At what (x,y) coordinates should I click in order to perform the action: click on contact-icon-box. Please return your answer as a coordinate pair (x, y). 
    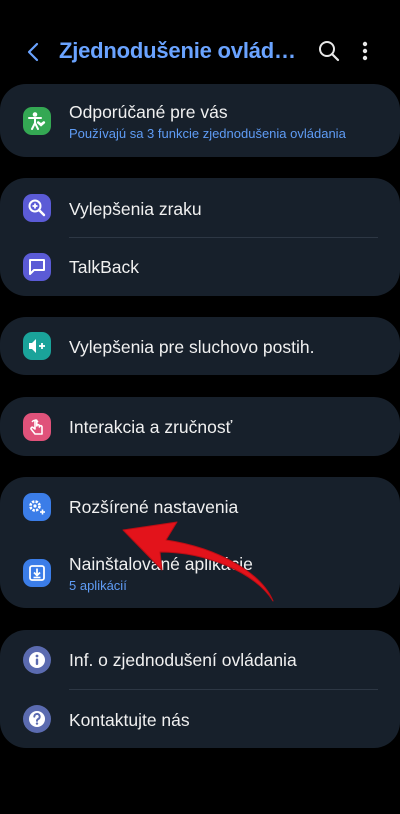
    Looking at the image, I should click on (37, 719).